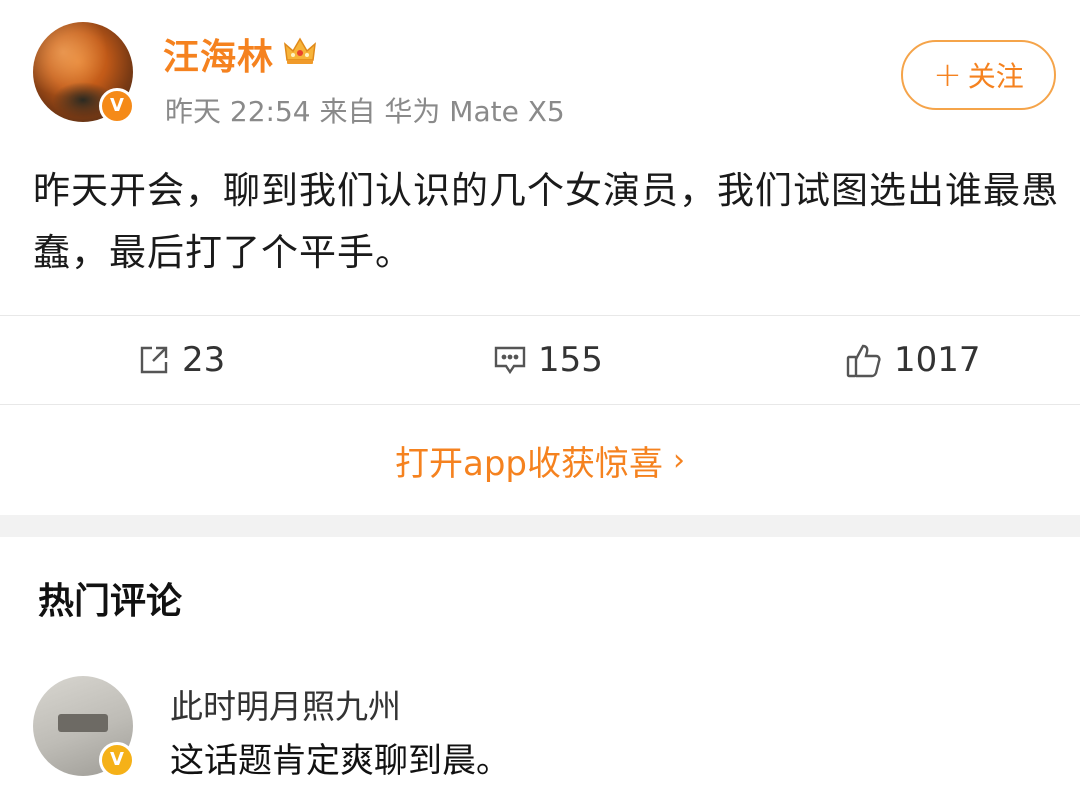 This screenshot has height=809, width=1080. Describe the element at coordinates (937, 360) in the screenshot. I see `like-count: 1017` at that location.